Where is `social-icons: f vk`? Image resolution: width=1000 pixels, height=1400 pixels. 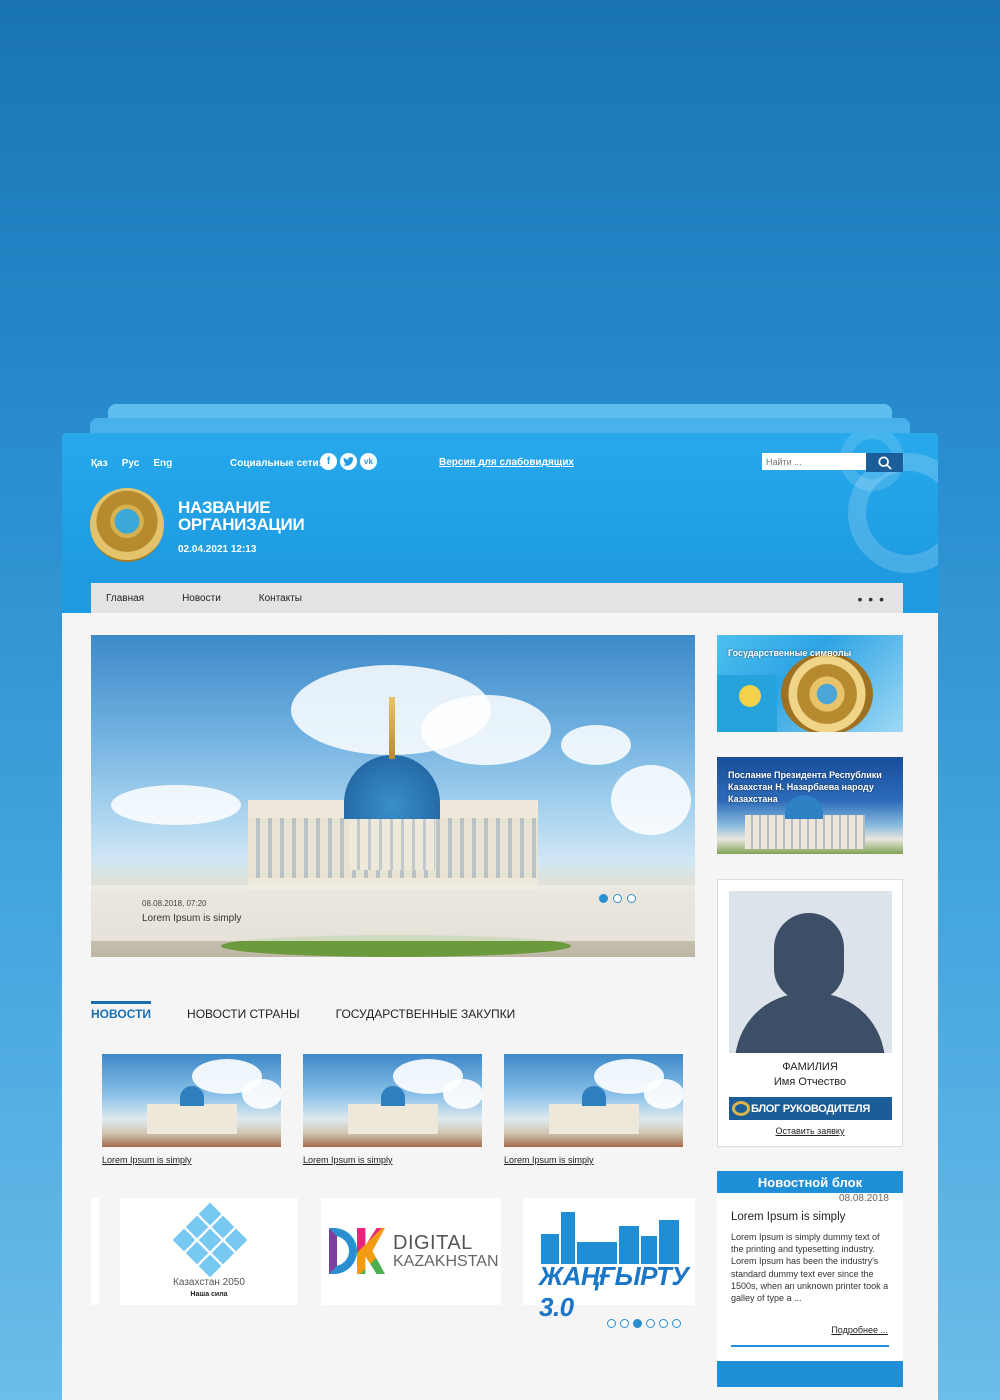
social-icons: f vk is located at coordinates (348, 461).